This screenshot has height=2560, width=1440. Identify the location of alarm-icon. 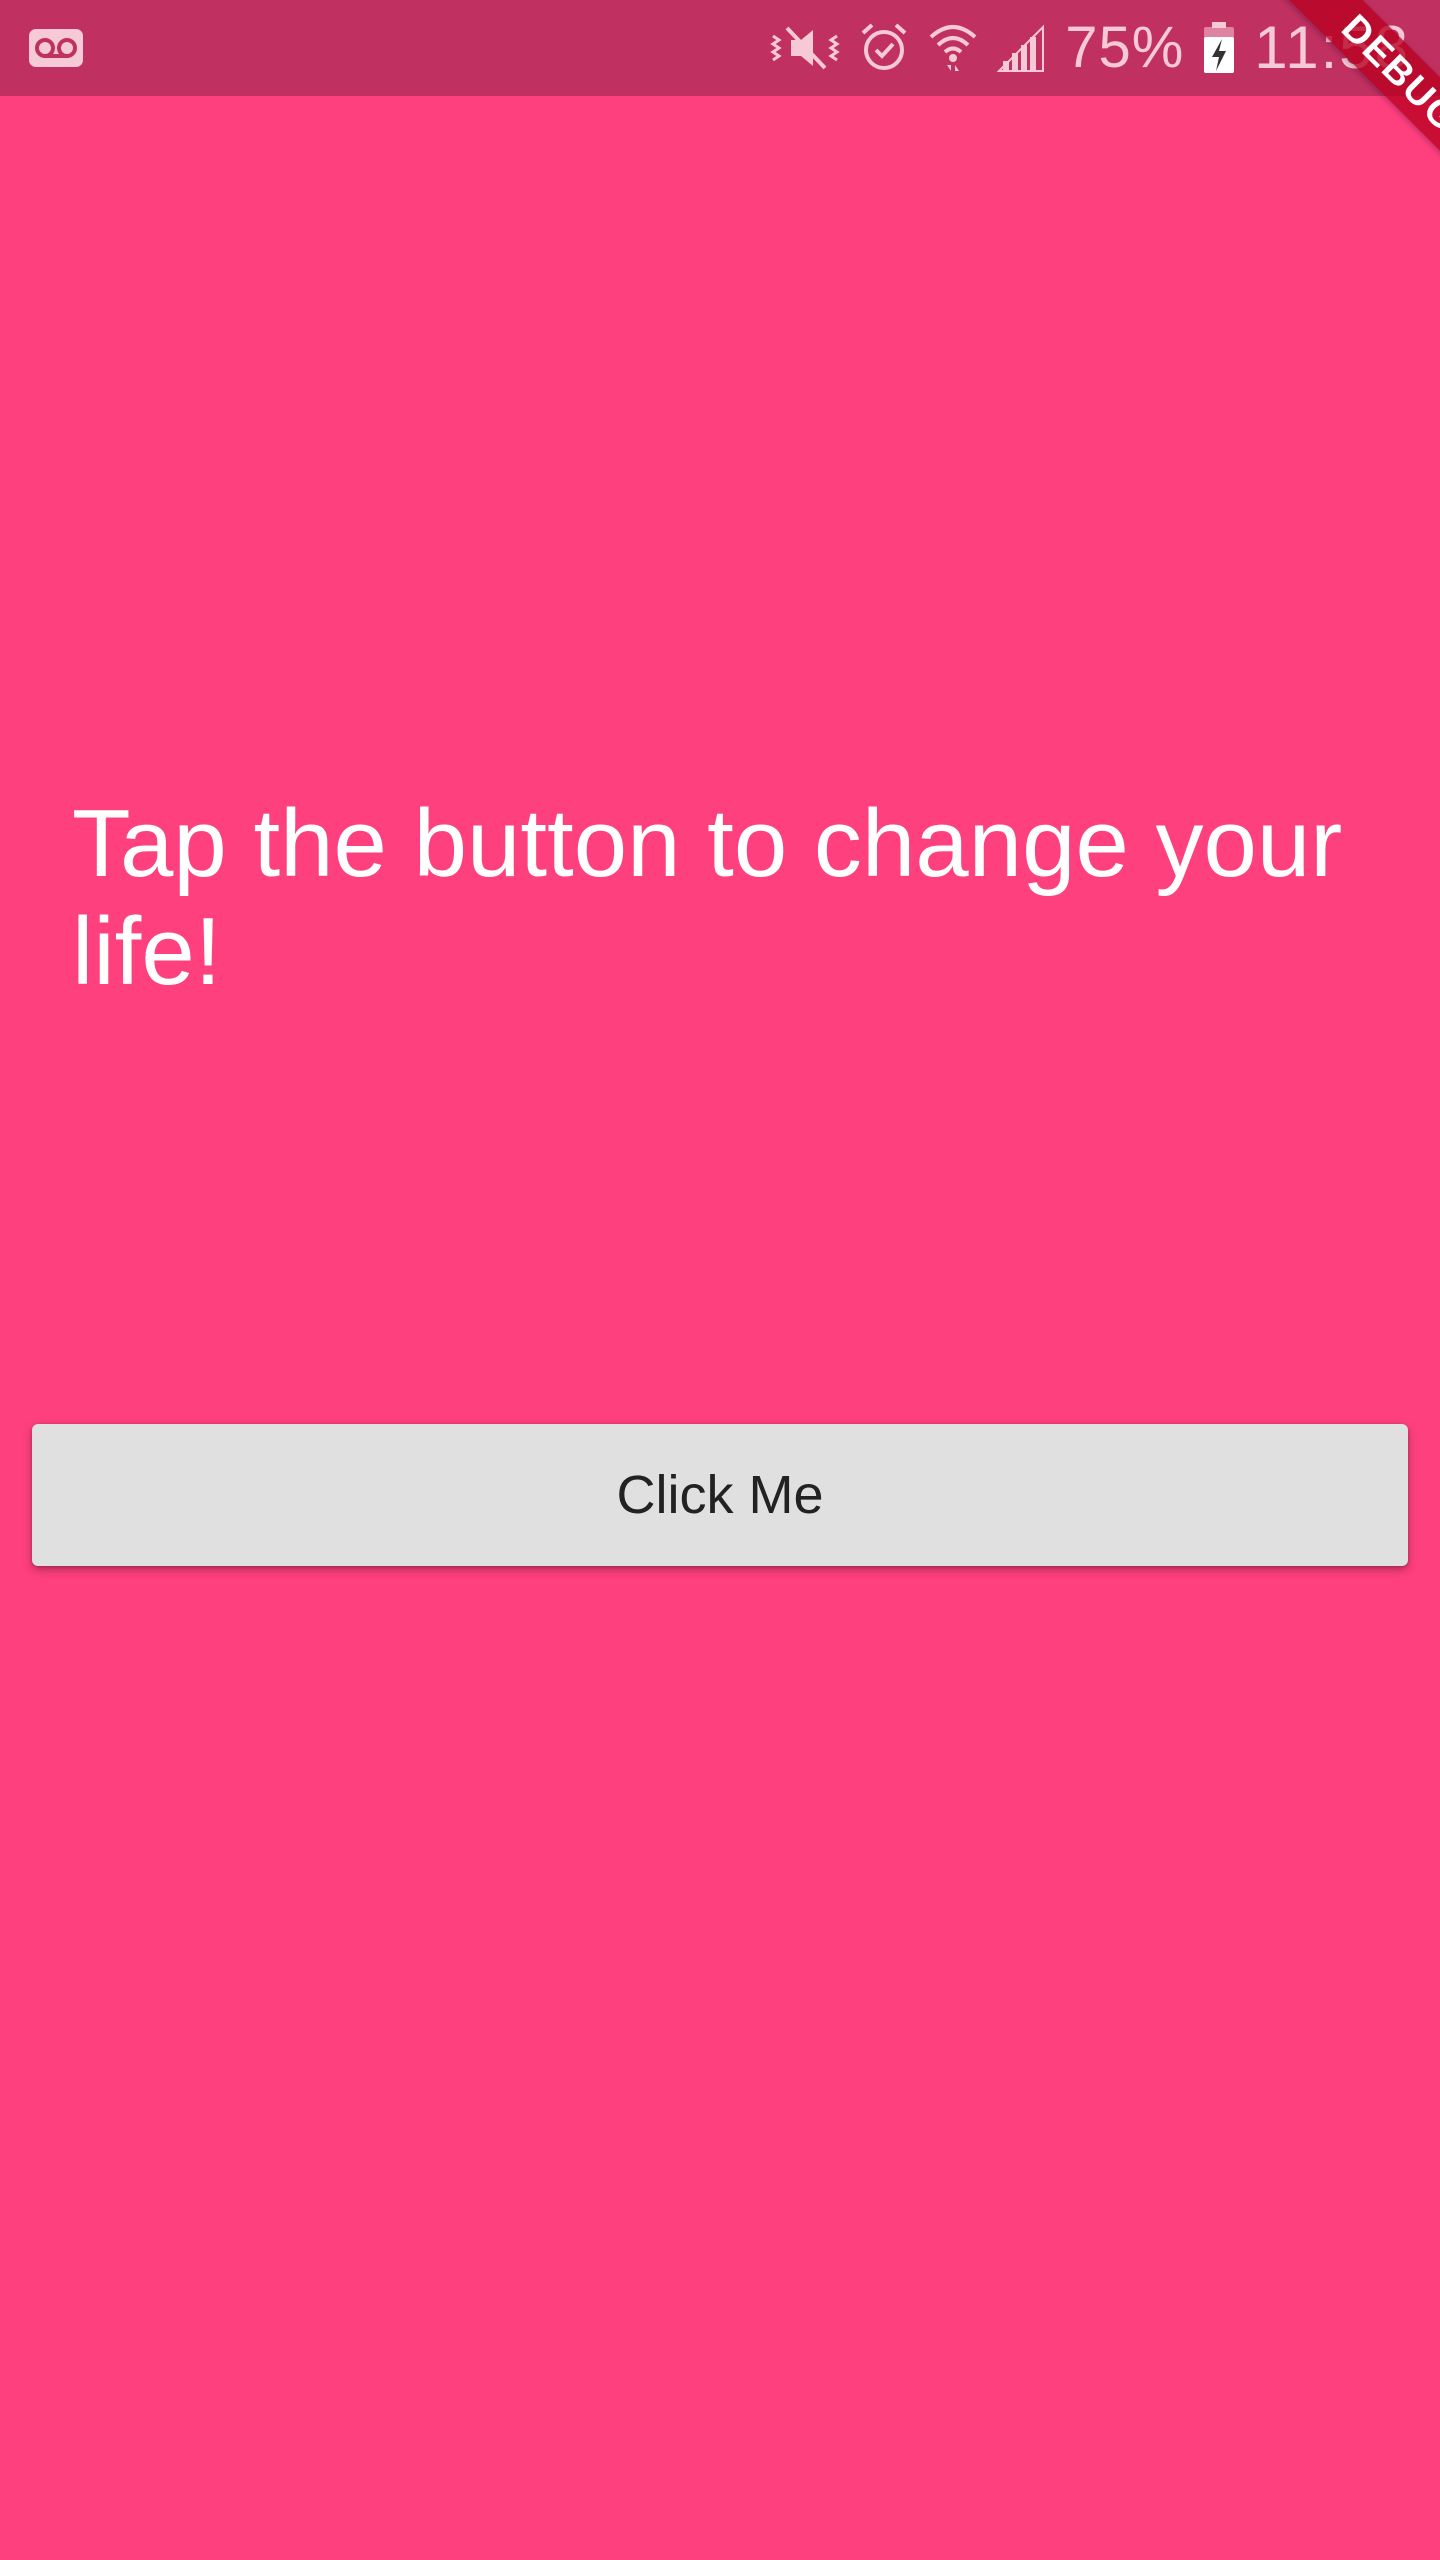
(884, 46).